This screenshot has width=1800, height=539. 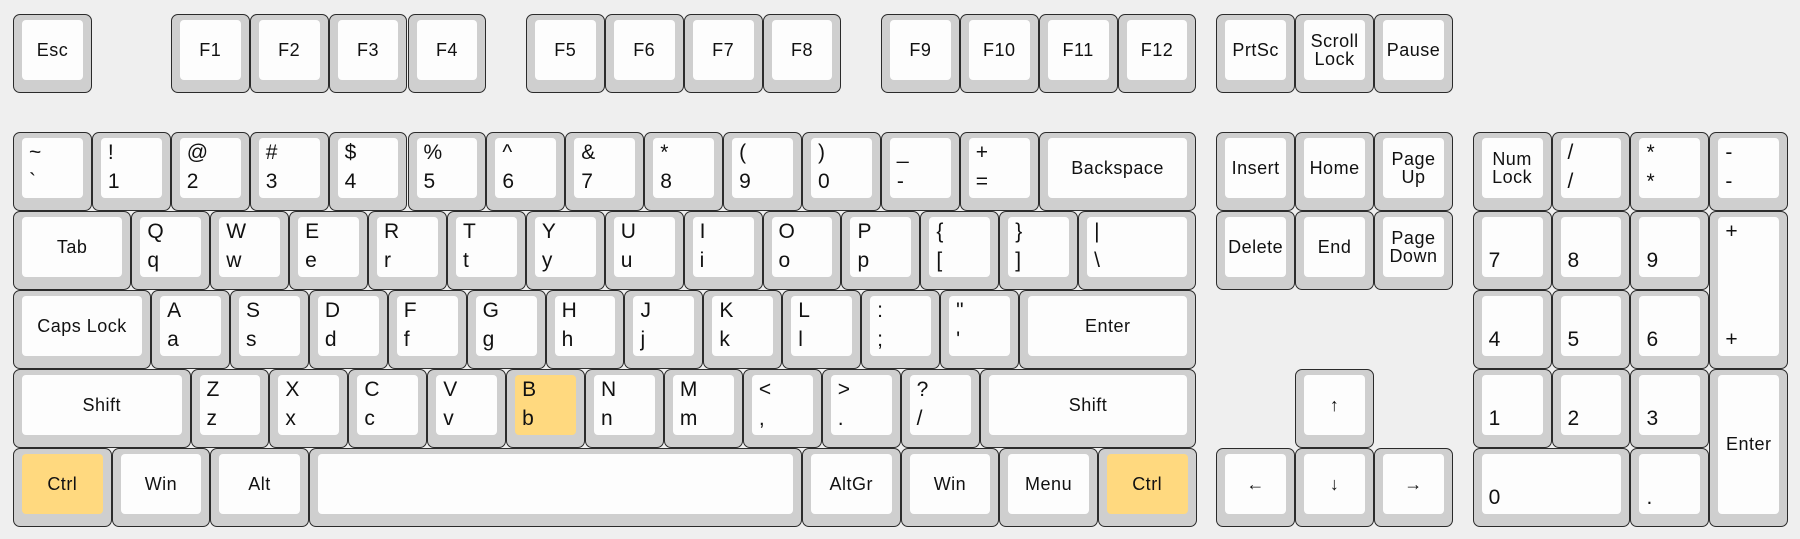 I want to click on key-space: % 5, so click(x=447, y=172).